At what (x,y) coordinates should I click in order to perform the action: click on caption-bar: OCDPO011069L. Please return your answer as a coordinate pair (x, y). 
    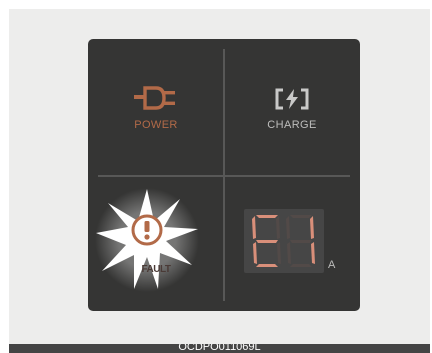
    Looking at the image, I should click on (219, 348).